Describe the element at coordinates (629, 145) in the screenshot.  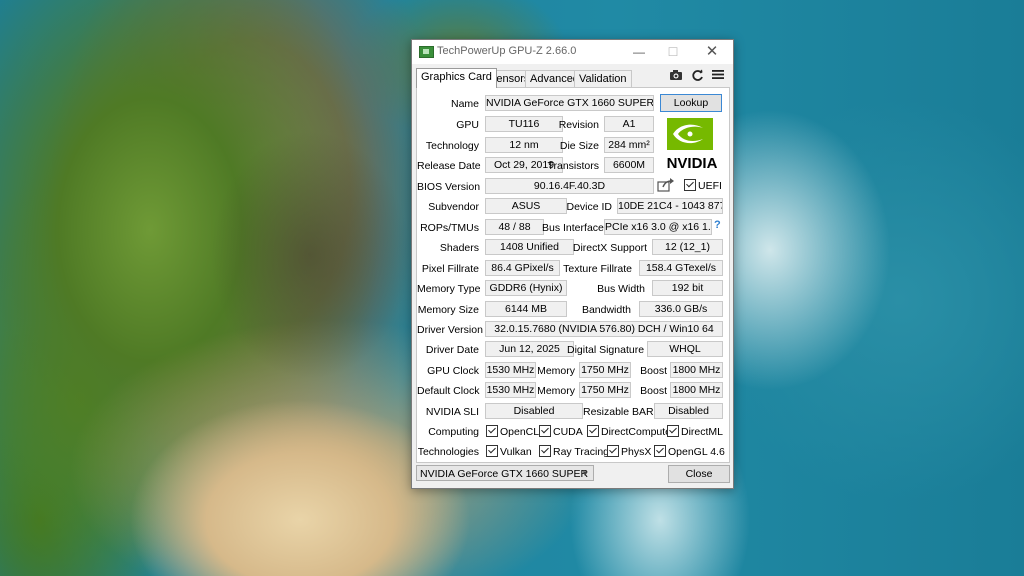
I see `die-size-value: 284 mm²` at that location.